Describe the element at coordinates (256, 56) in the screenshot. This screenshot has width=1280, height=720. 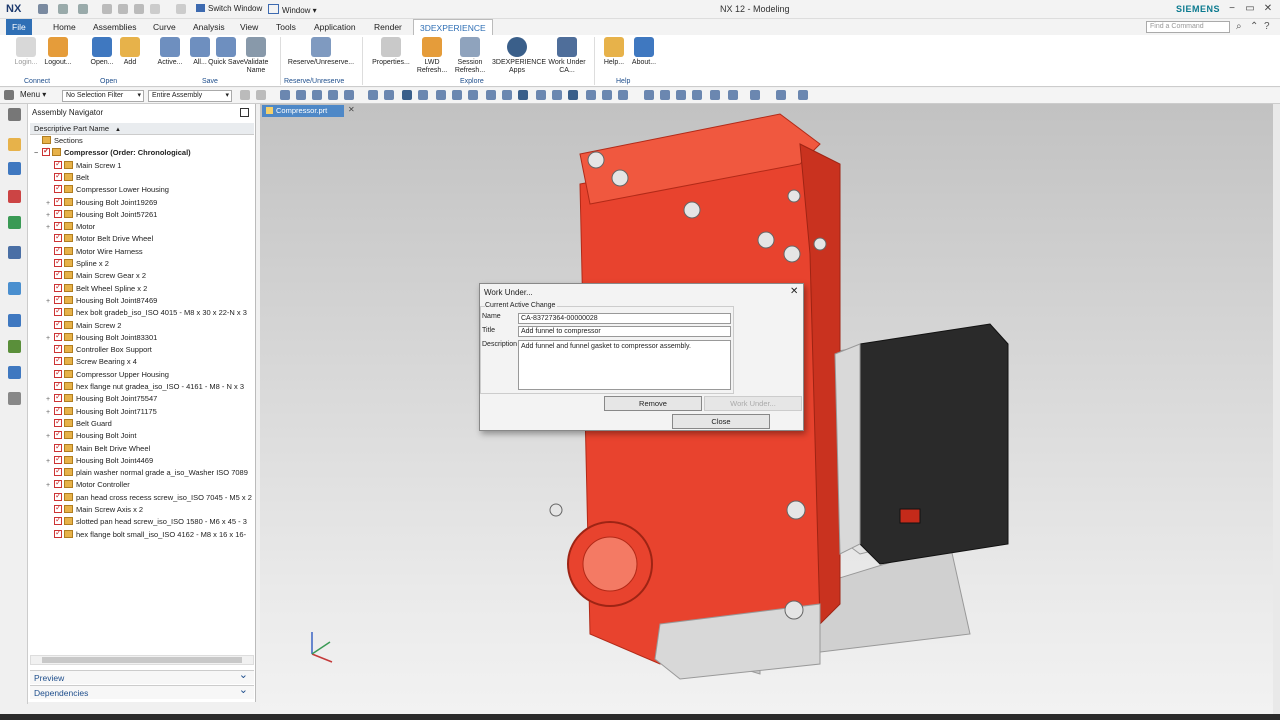
I see `validate-name-button: Validate Name` at that location.